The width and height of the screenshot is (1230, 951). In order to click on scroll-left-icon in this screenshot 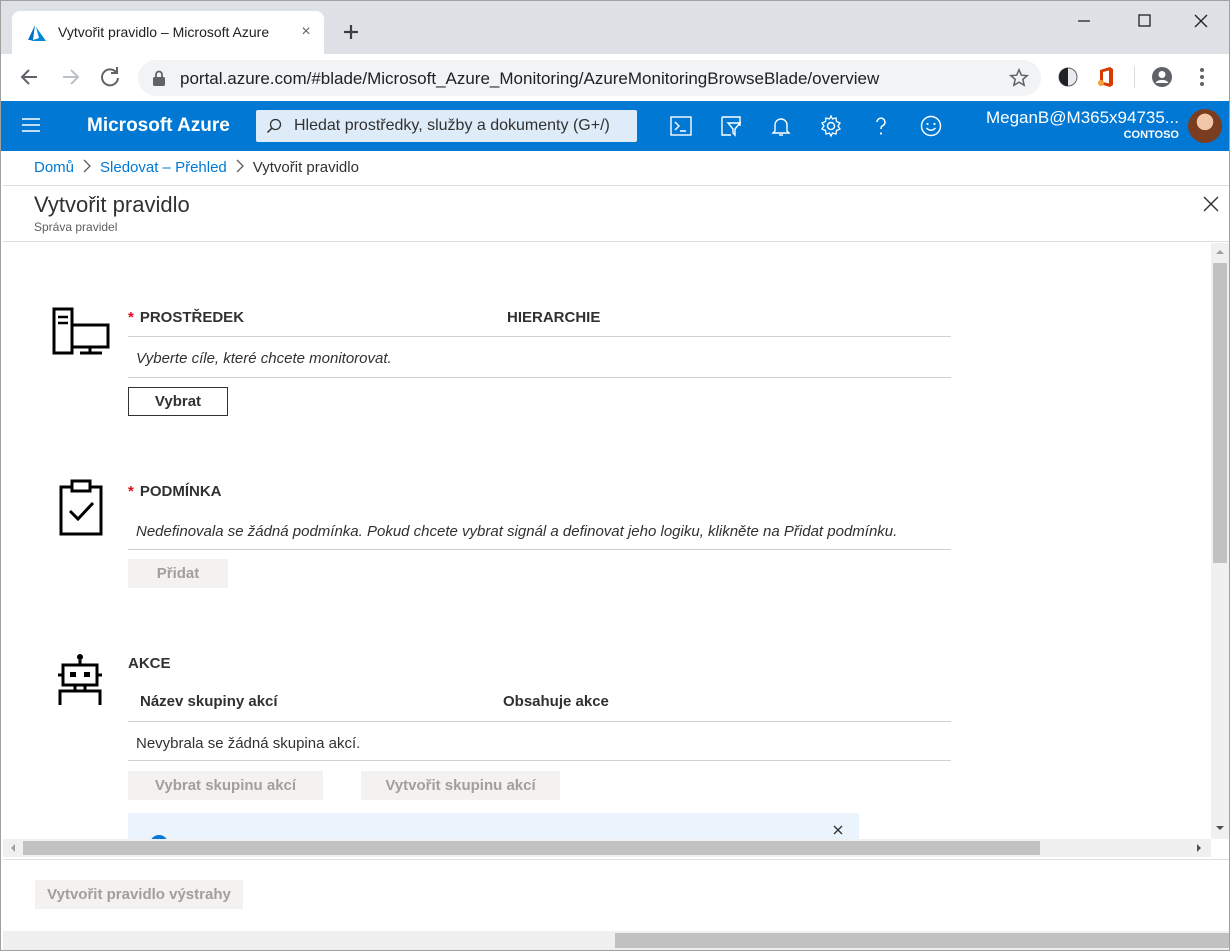, I will do `click(13, 848)`.